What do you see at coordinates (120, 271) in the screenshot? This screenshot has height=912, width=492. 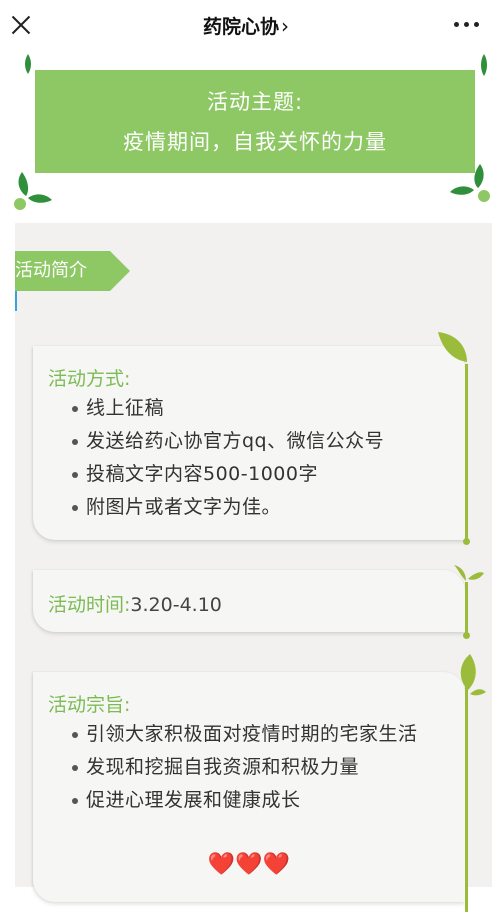 I see `section-tag-arrow` at bounding box center [120, 271].